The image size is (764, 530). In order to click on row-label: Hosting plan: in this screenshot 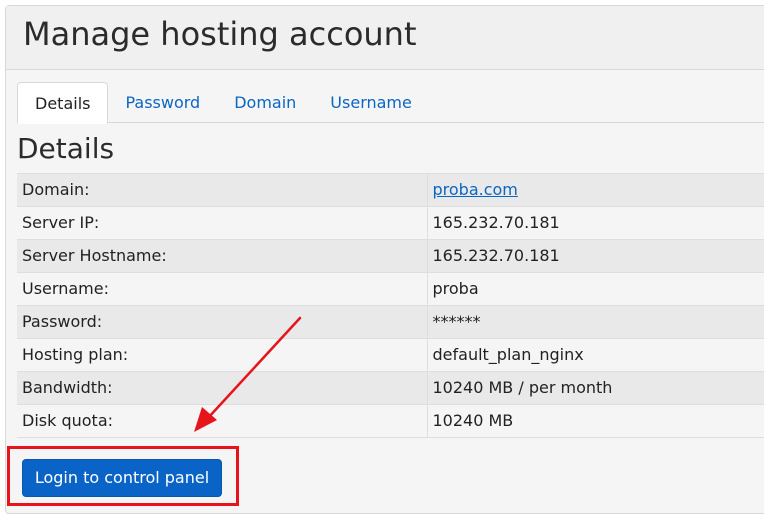, I will do `click(222, 355)`.